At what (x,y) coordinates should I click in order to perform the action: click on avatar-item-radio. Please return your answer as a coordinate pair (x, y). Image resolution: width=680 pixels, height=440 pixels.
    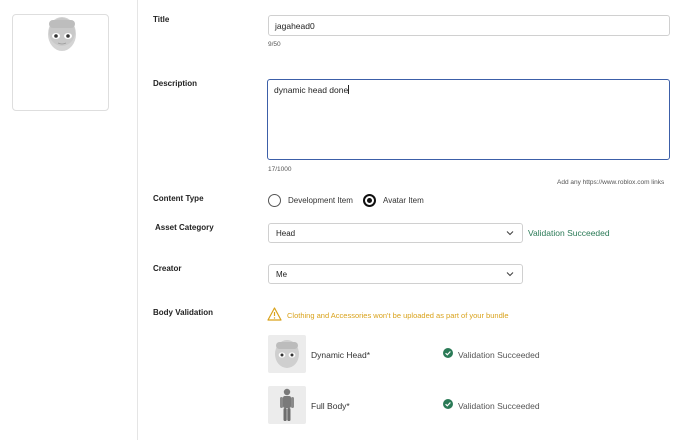
    Looking at the image, I should click on (369, 200).